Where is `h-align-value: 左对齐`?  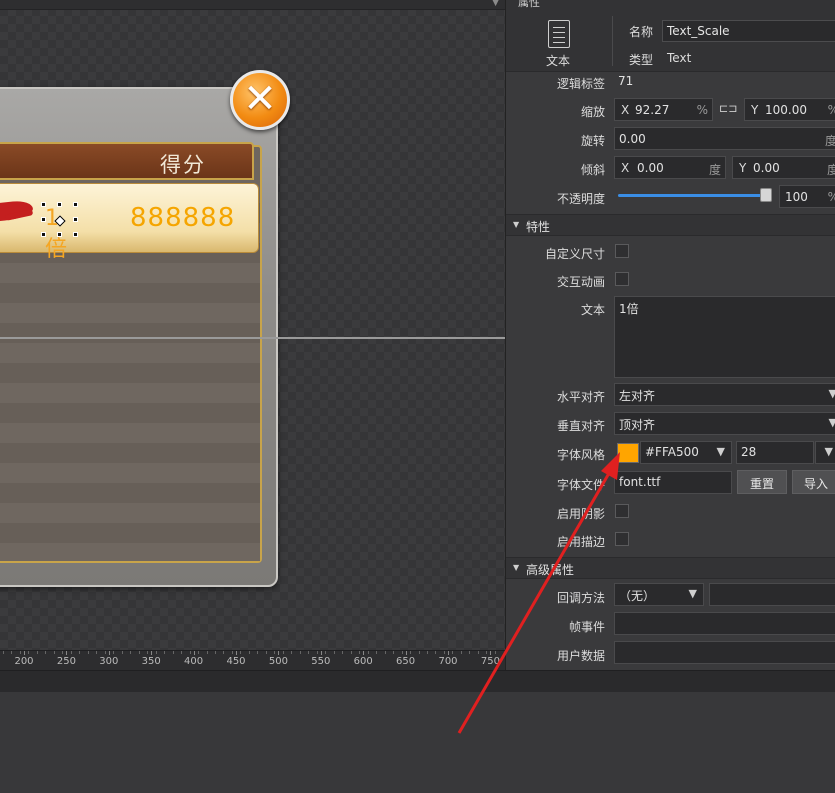 h-align-value: 左对齐 is located at coordinates (637, 396).